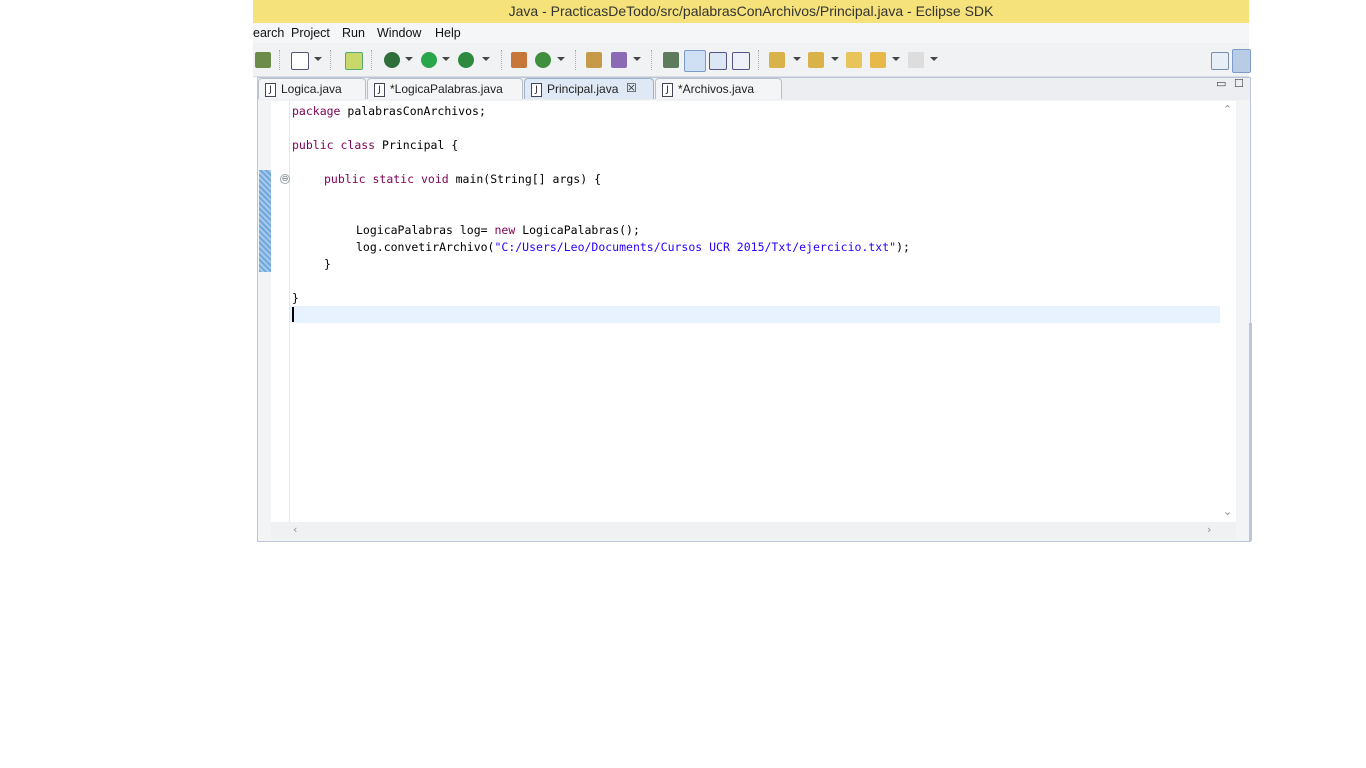 The image size is (1366, 768). Describe the element at coordinates (265, 221) in the screenshot. I see `quick-diff-change-bar` at that location.